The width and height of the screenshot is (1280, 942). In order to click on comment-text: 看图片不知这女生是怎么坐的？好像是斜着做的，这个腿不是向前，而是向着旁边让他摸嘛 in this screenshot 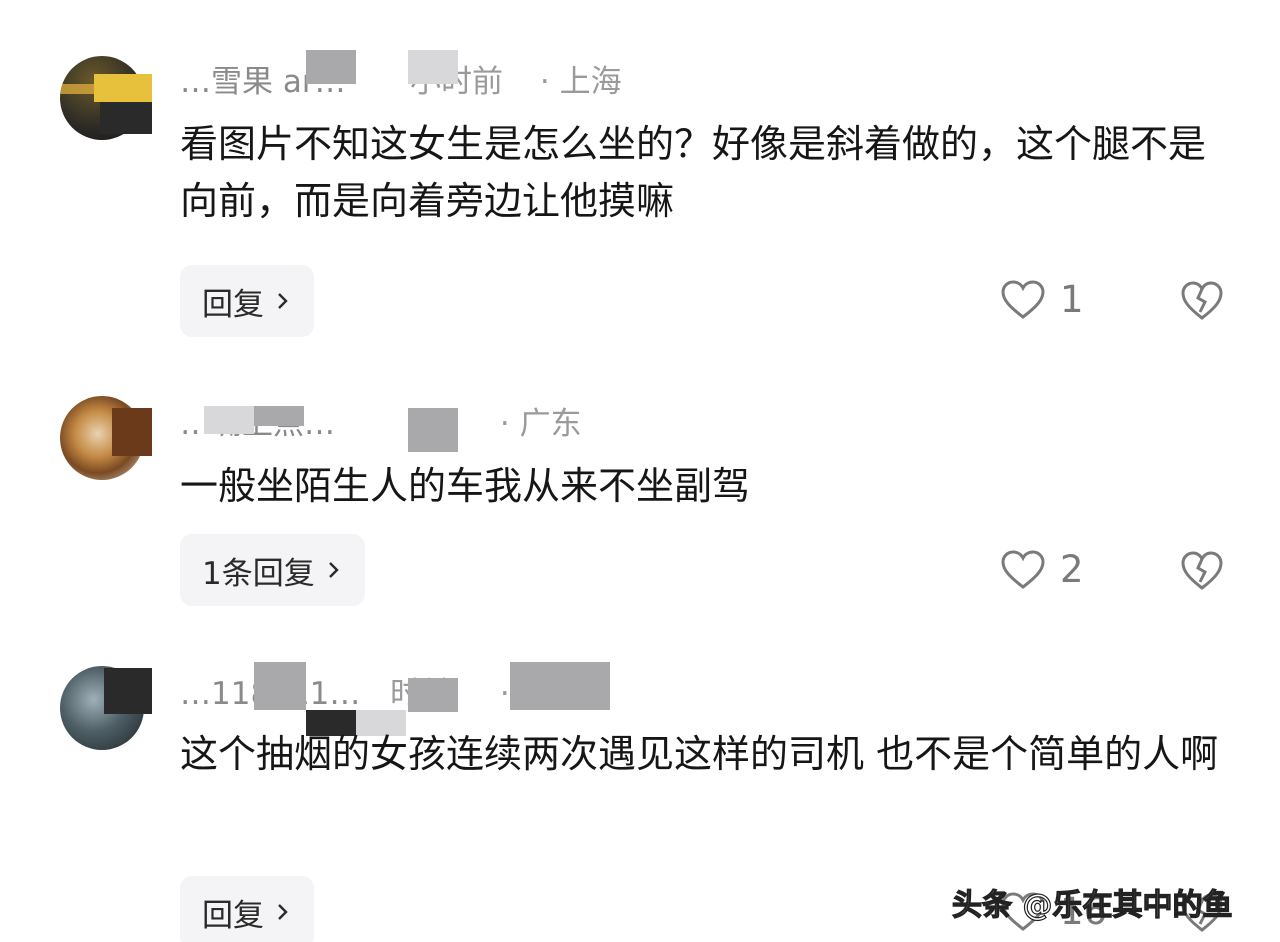, I will do `click(693, 172)`.